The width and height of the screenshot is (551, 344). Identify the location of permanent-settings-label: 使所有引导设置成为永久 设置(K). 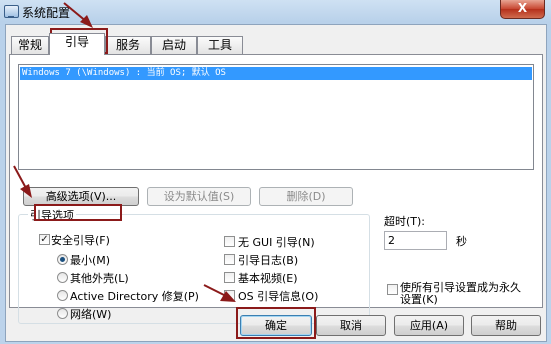
(460, 294).